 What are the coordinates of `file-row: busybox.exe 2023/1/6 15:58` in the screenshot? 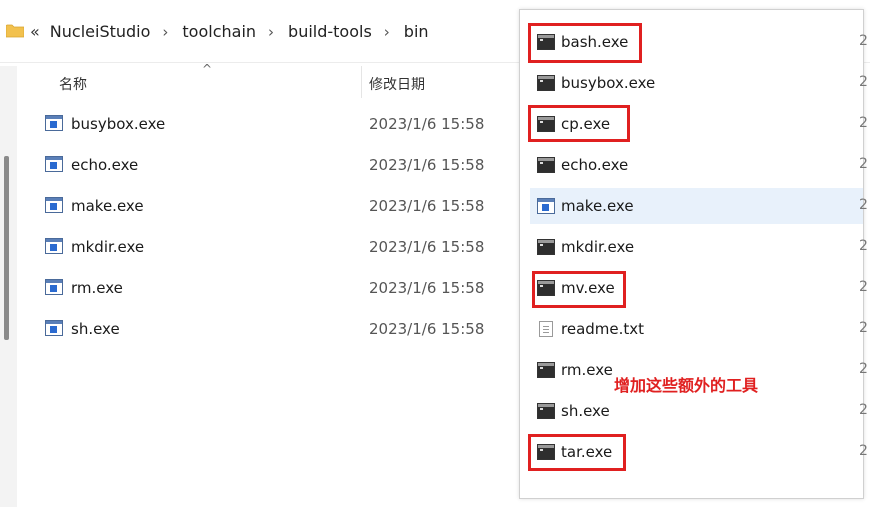 It's located at (273, 124).